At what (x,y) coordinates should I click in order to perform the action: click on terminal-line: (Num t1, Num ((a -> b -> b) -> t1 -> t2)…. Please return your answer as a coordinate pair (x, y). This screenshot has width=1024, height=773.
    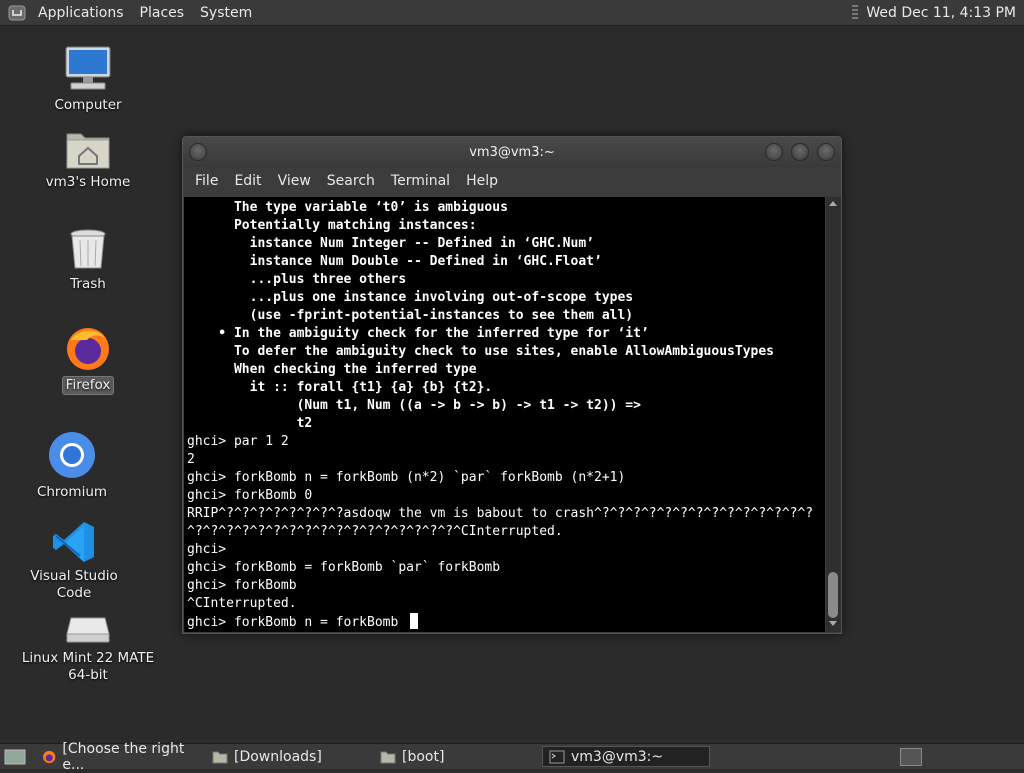
    Looking at the image, I should click on (414, 405).